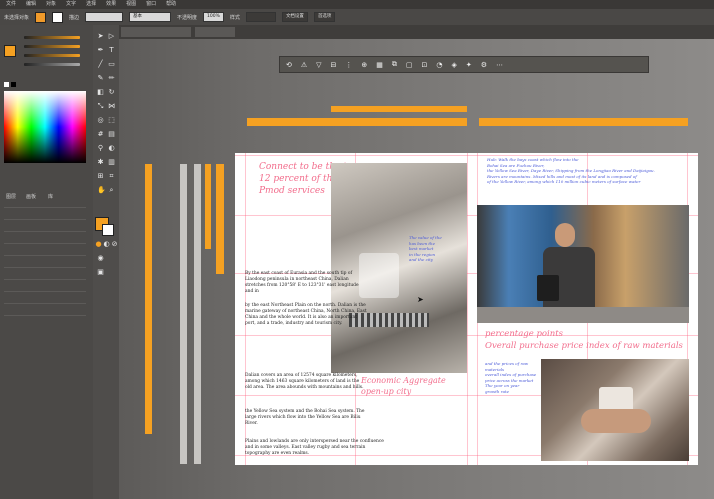 This screenshot has height=499, width=714. Describe the element at coordinates (6, 84) in the screenshot. I see `none-swatch` at that location.